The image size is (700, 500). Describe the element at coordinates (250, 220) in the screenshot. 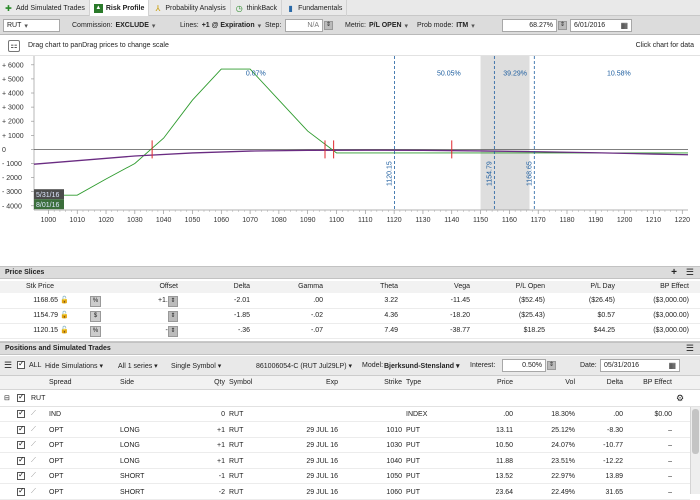

I see `x-tick-label: 1070` at that location.